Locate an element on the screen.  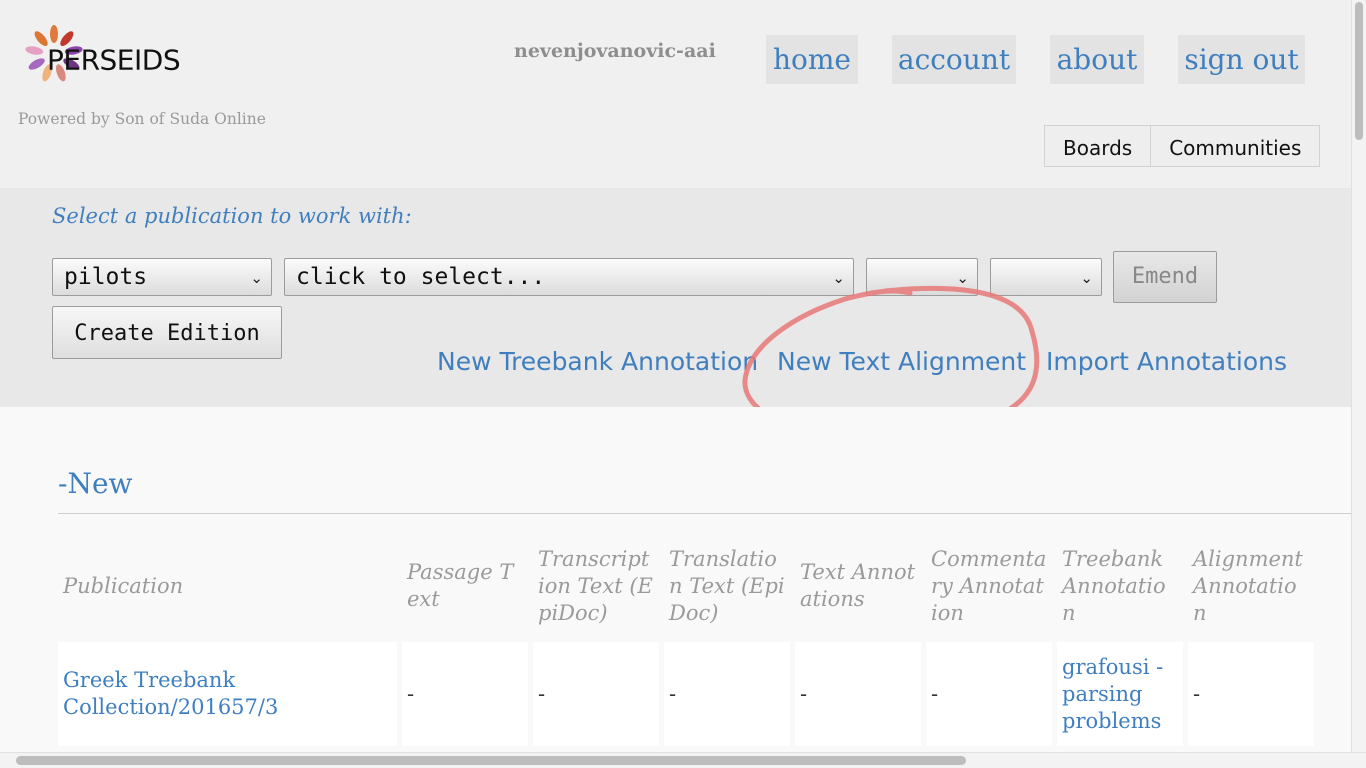
nav-home-link: home is located at coordinates (812, 59).